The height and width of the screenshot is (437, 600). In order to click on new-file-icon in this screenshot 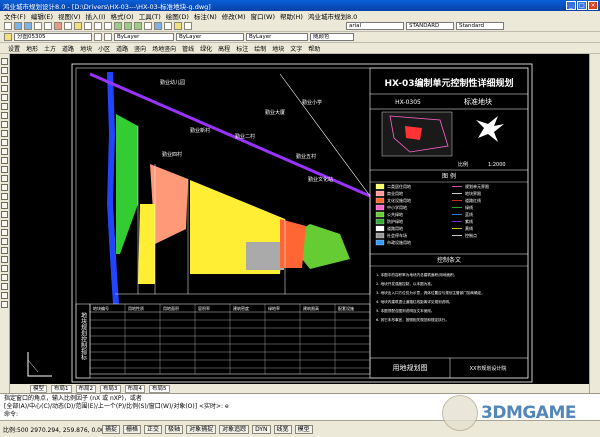, I will do `click(8, 26)`.